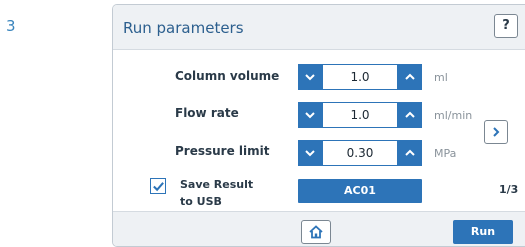 This screenshot has height=247, width=525. I want to click on save-result-label: Save Result to USB, so click(216, 193).